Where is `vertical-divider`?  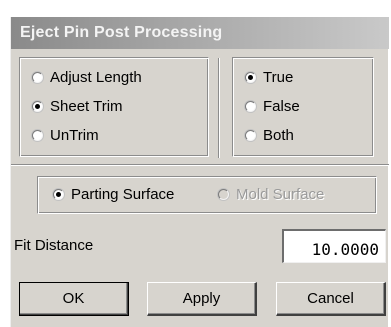
vertical-divider is located at coordinates (219, 108).